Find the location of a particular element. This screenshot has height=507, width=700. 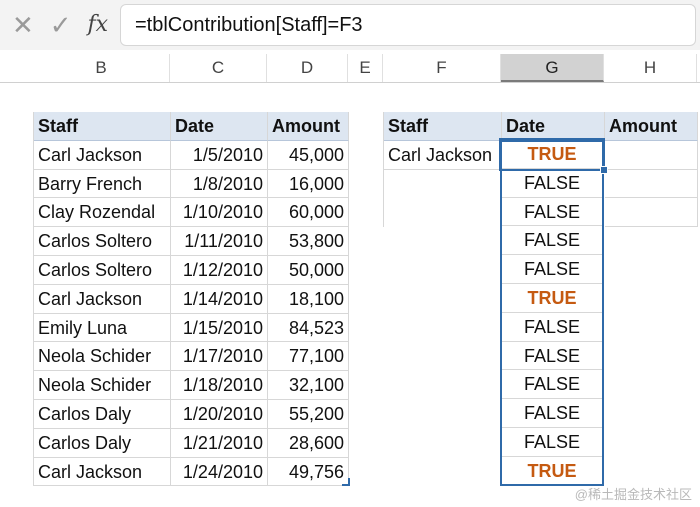

table-header-row: Staff Date Amount is located at coordinates (191, 126).